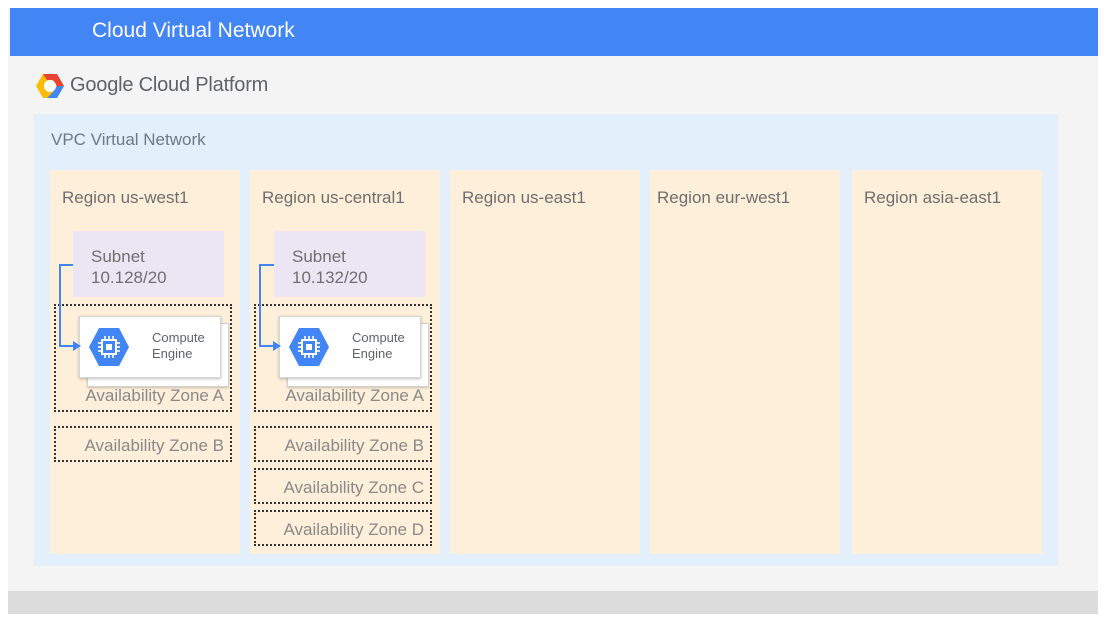  What do you see at coordinates (947, 362) in the screenshot?
I see `region-asia-east1: Region asia-east1` at bounding box center [947, 362].